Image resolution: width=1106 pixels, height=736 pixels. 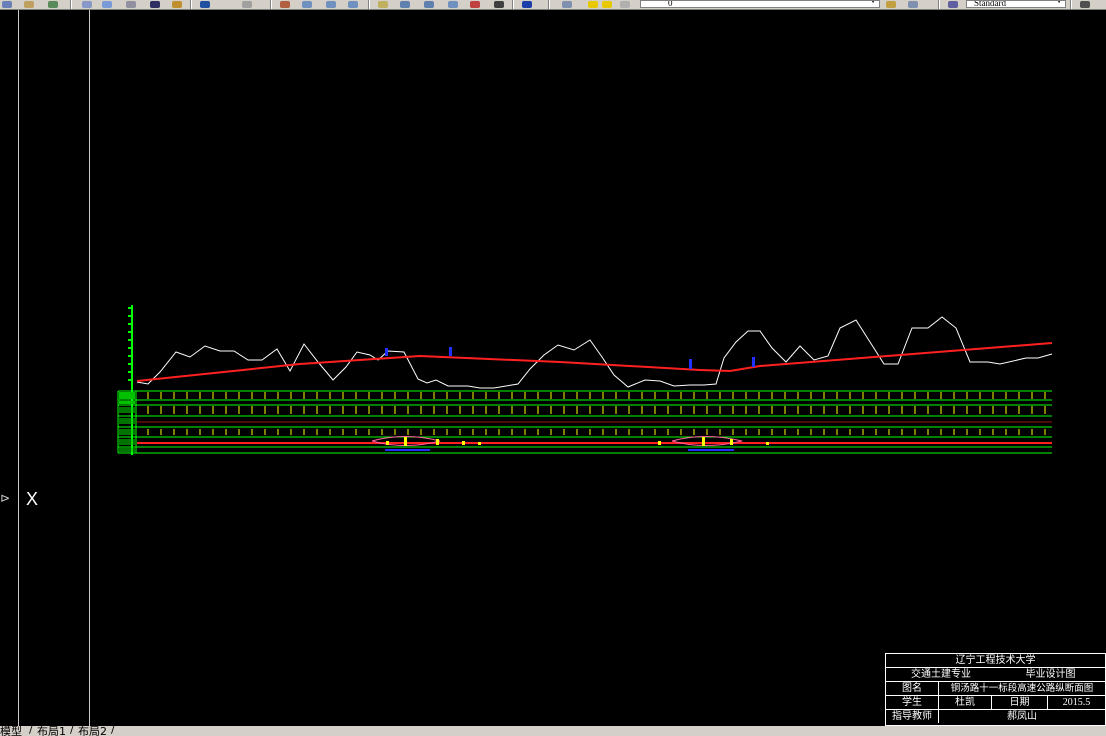 What do you see at coordinates (1019, 702) in the screenshot?
I see `date-label: 日期` at bounding box center [1019, 702].